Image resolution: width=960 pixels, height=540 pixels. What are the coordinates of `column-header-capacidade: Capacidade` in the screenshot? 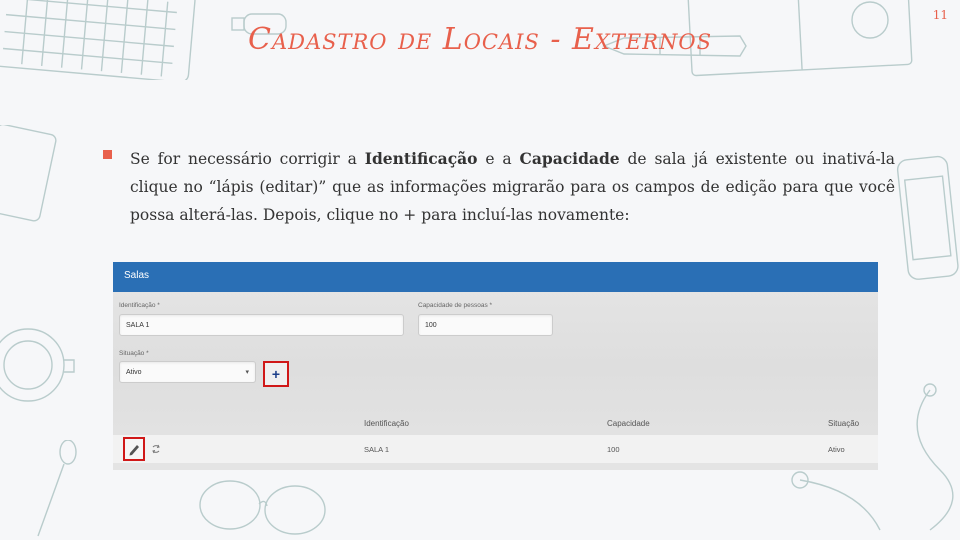 It's located at (628, 423).